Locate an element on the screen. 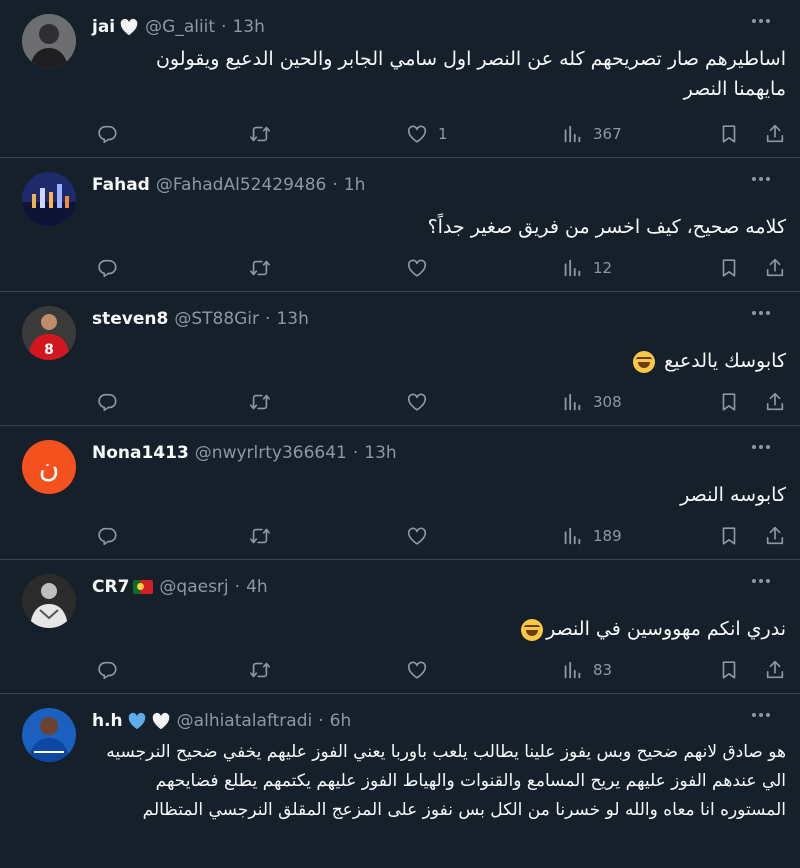  avatar: ن is located at coordinates (49, 467).